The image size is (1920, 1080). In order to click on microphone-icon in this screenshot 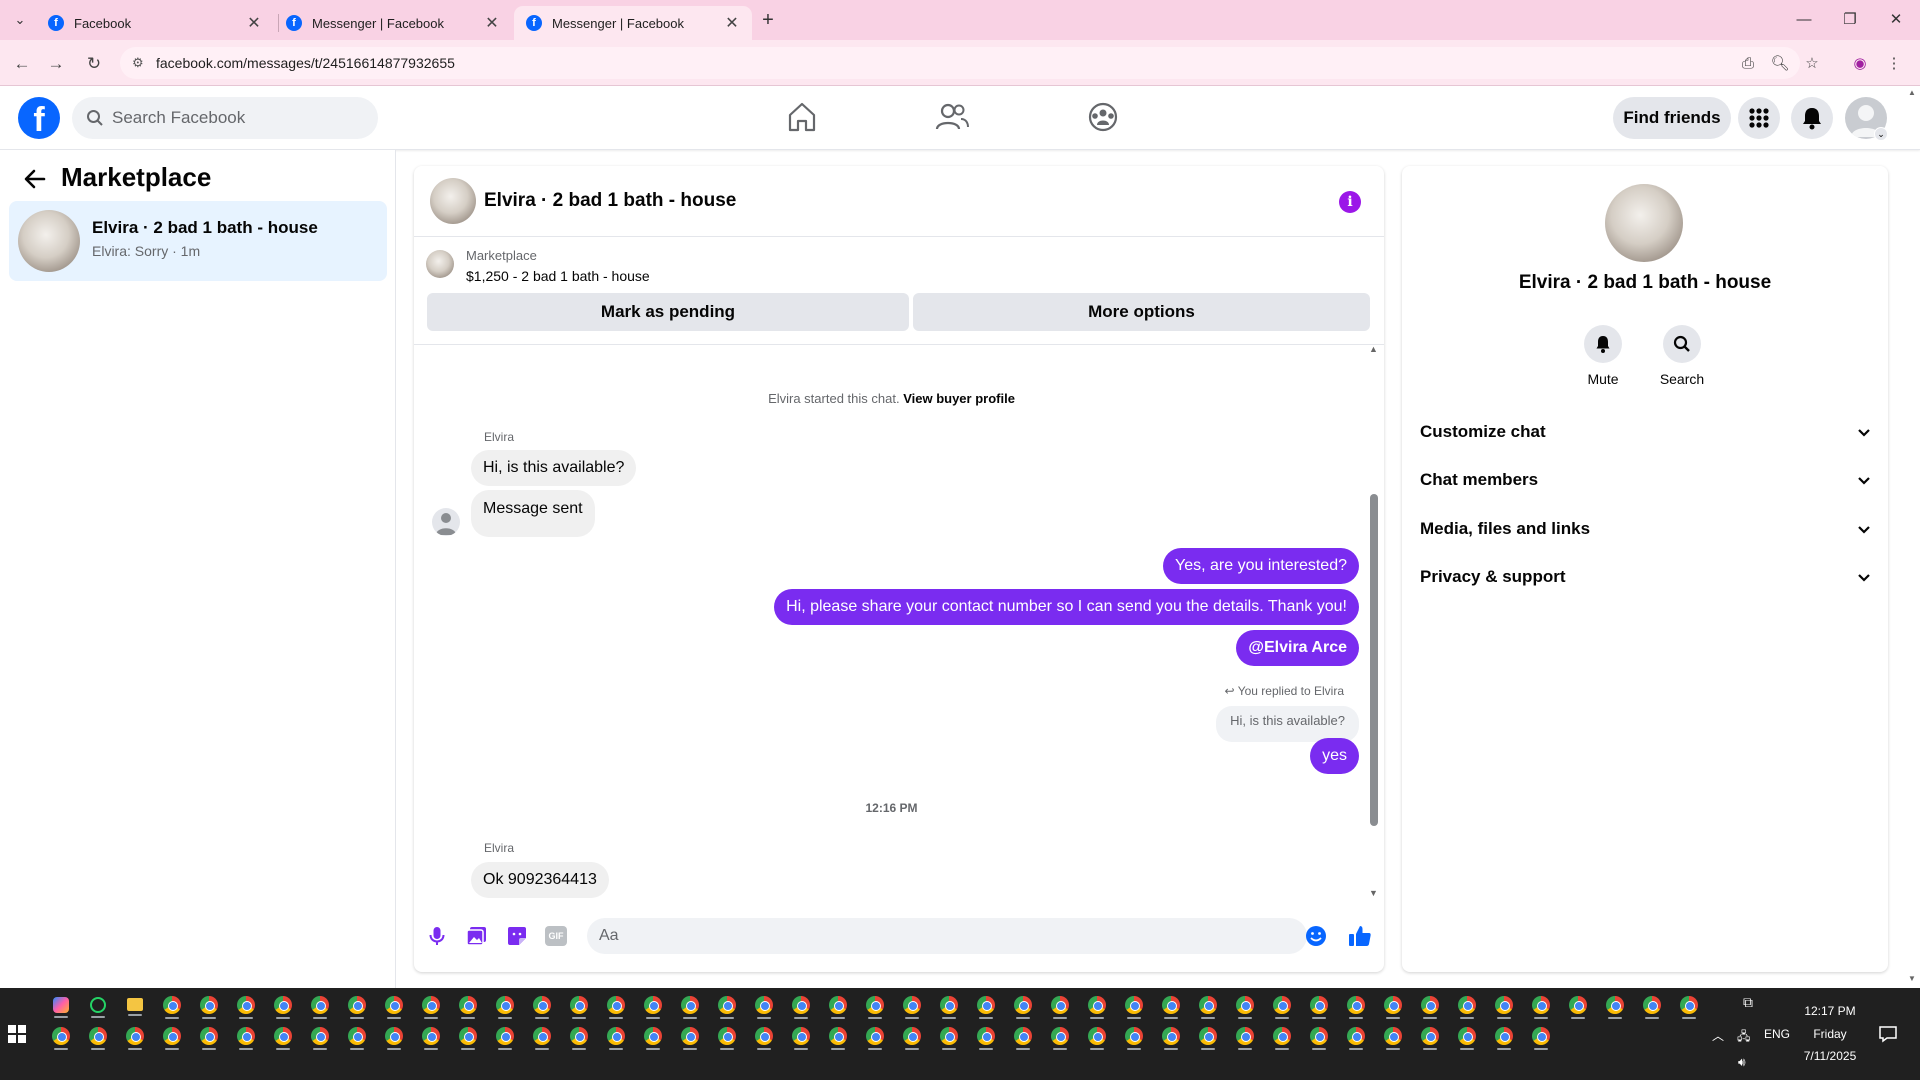, I will do `click(437, 936)`.